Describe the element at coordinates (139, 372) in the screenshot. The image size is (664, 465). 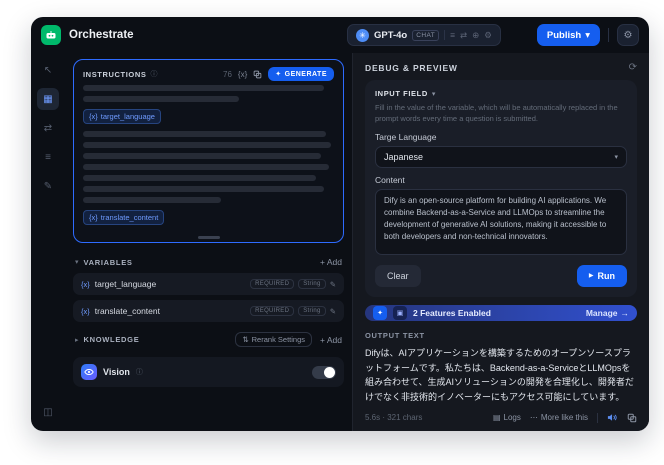
I see `info-icon: ⓘ` at that location.